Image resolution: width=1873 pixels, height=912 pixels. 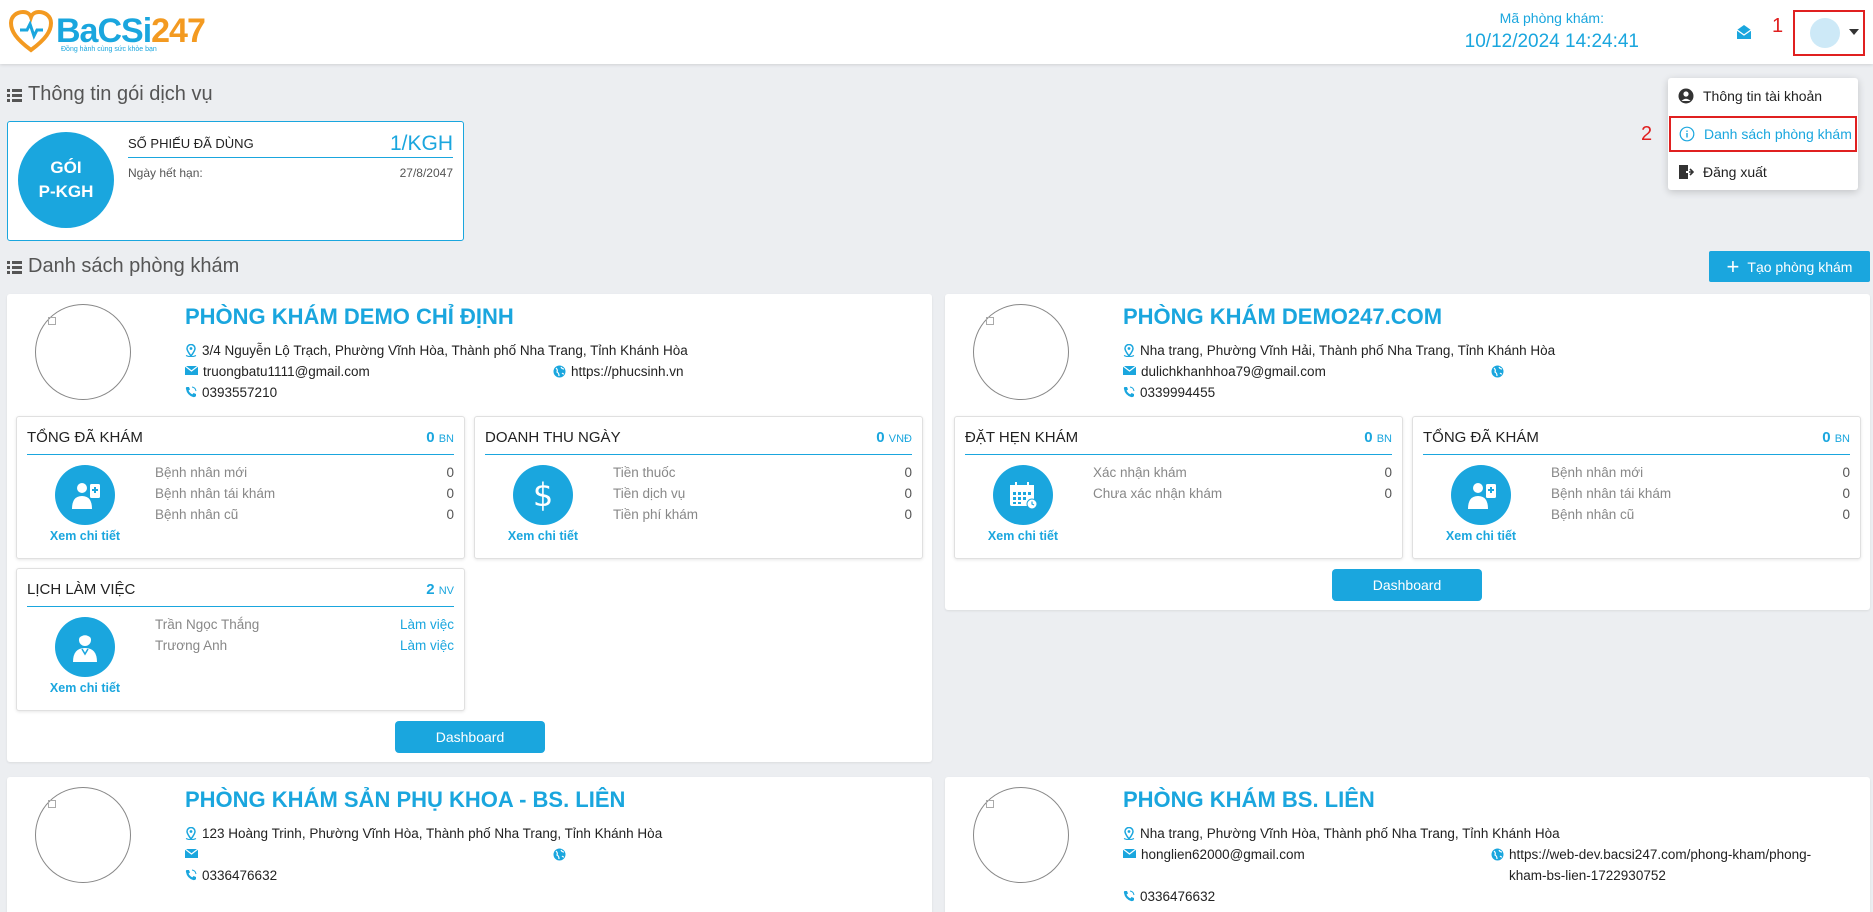 What do you see at coordinates (1789, 266) in the screenshot?
I see `create-clinic-button: + Tạo phòng khám` at bounding box center [1789, 266].